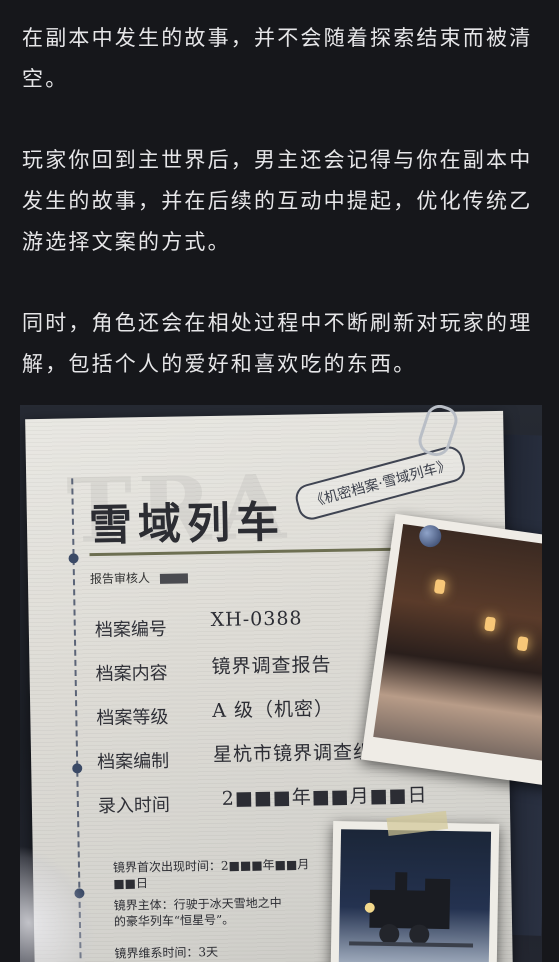 The width and height of the screenshot is (559, 962). I want to click on train-locomotive-photo, so click(415, 891).